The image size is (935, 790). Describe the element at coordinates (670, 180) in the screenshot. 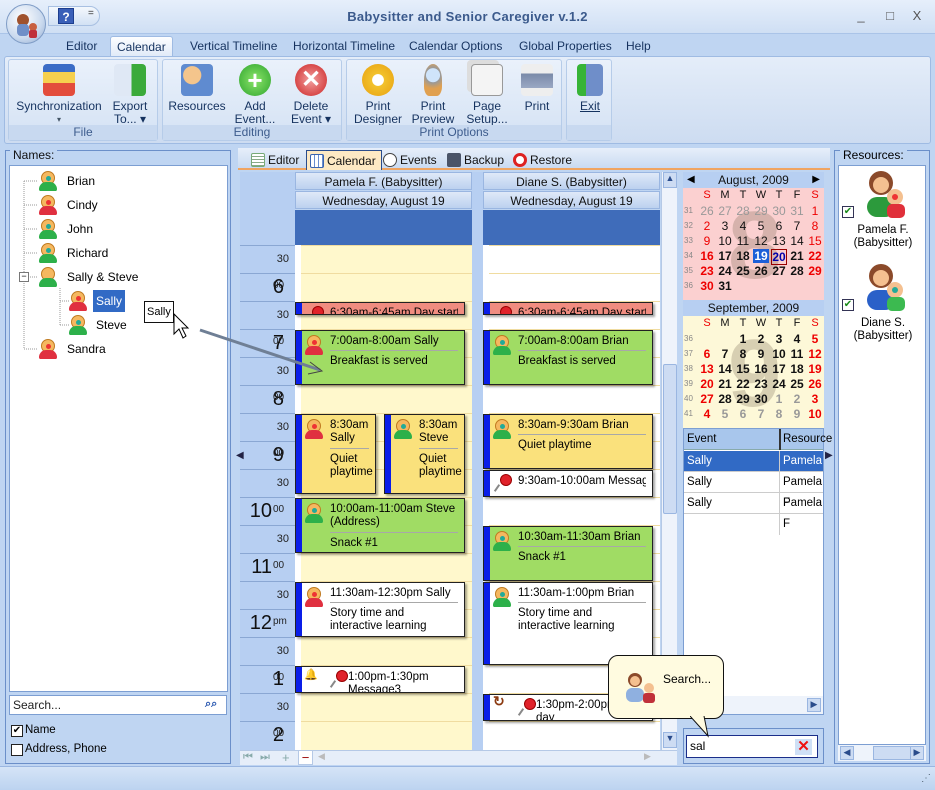

I see `scroll-up-icon: ▲` at that location.